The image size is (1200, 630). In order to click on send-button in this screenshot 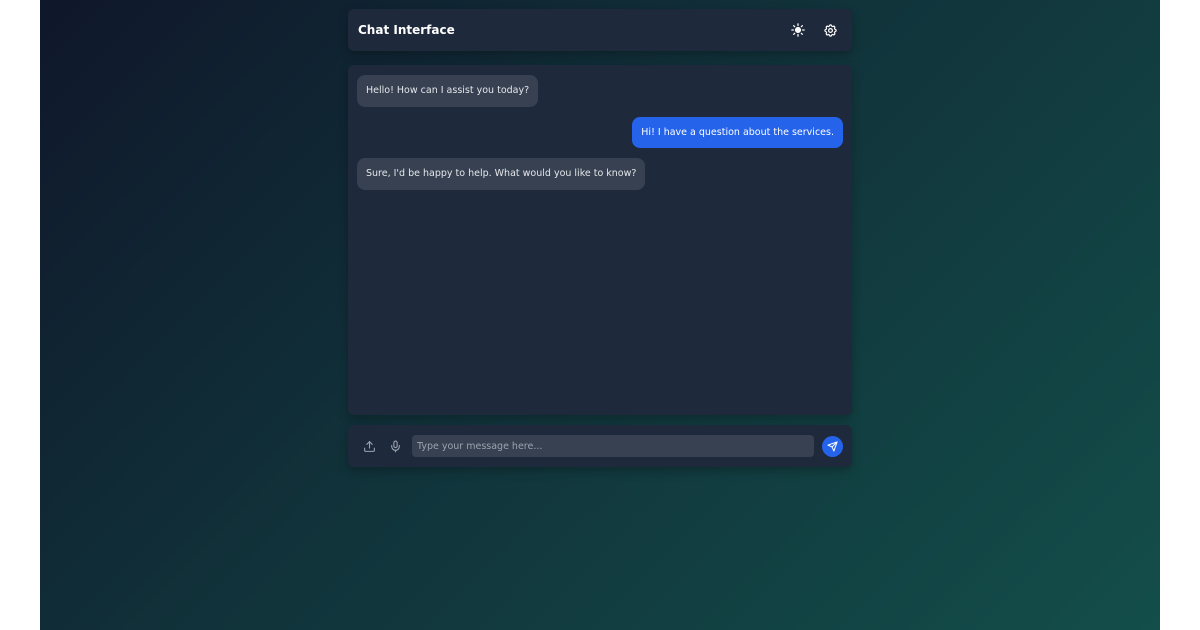, I will do `click(832, 446)`.